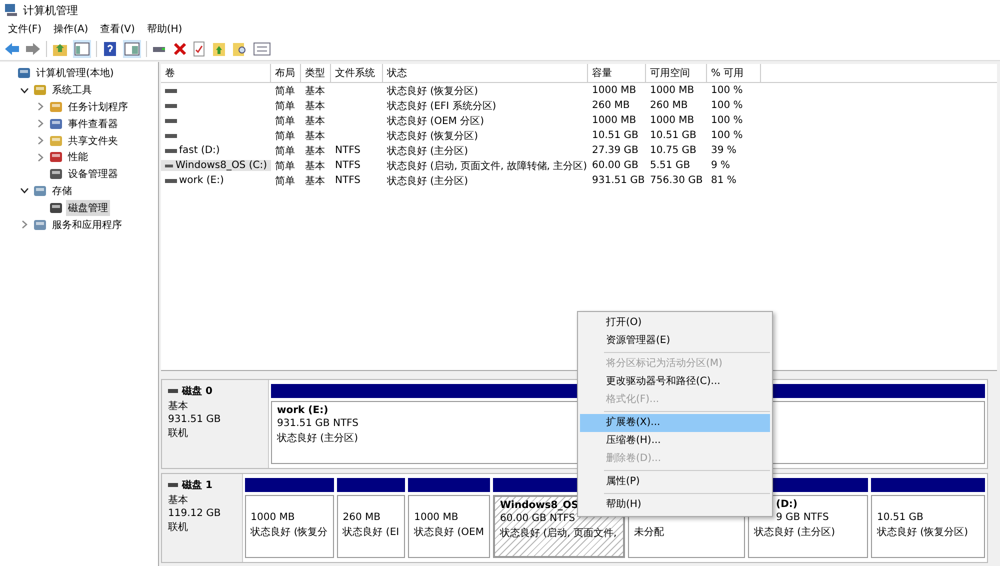  What do you see at coordinates (78, 157) in the screenshot?
I see `tree-item: 性能` at bounding box center [78, 157].